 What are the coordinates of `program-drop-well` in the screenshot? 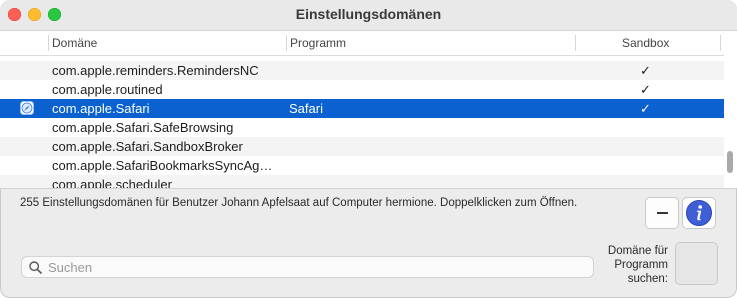 It's located at (696, 263).